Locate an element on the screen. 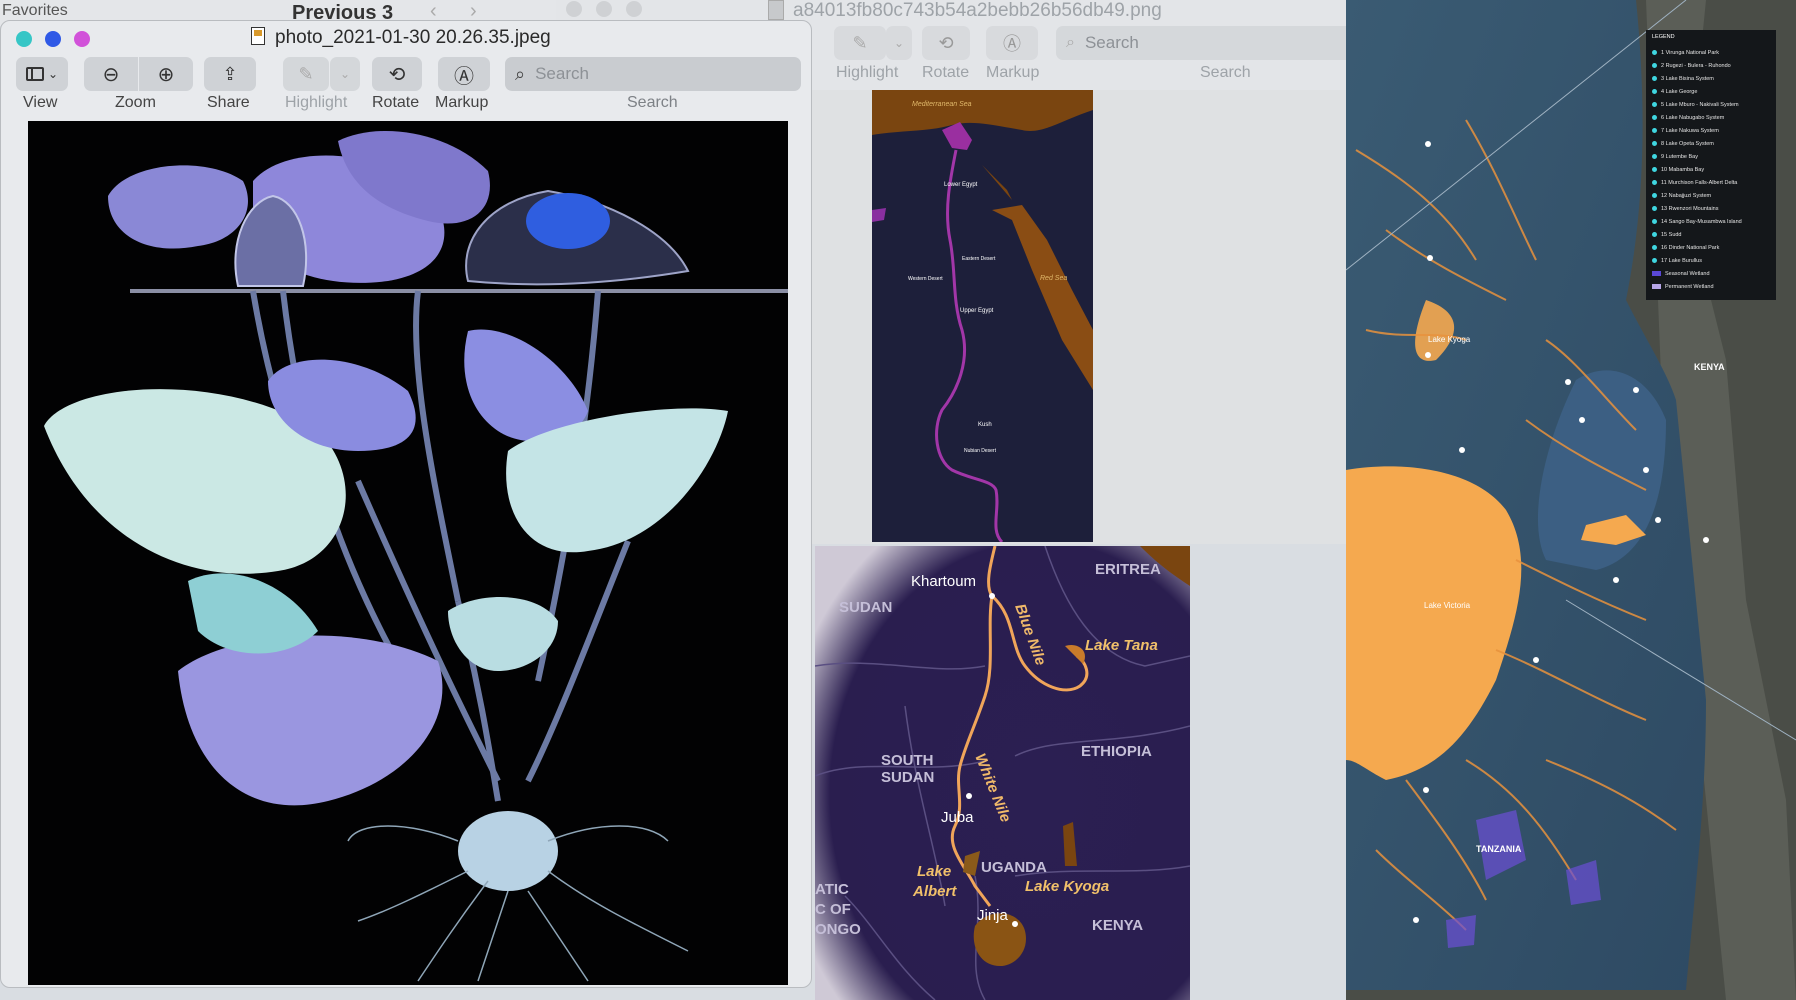 This screenshot has height=1000, width=1796. legend-item: 12 Nabajjuzi System is located at coordinates (1711, 195).